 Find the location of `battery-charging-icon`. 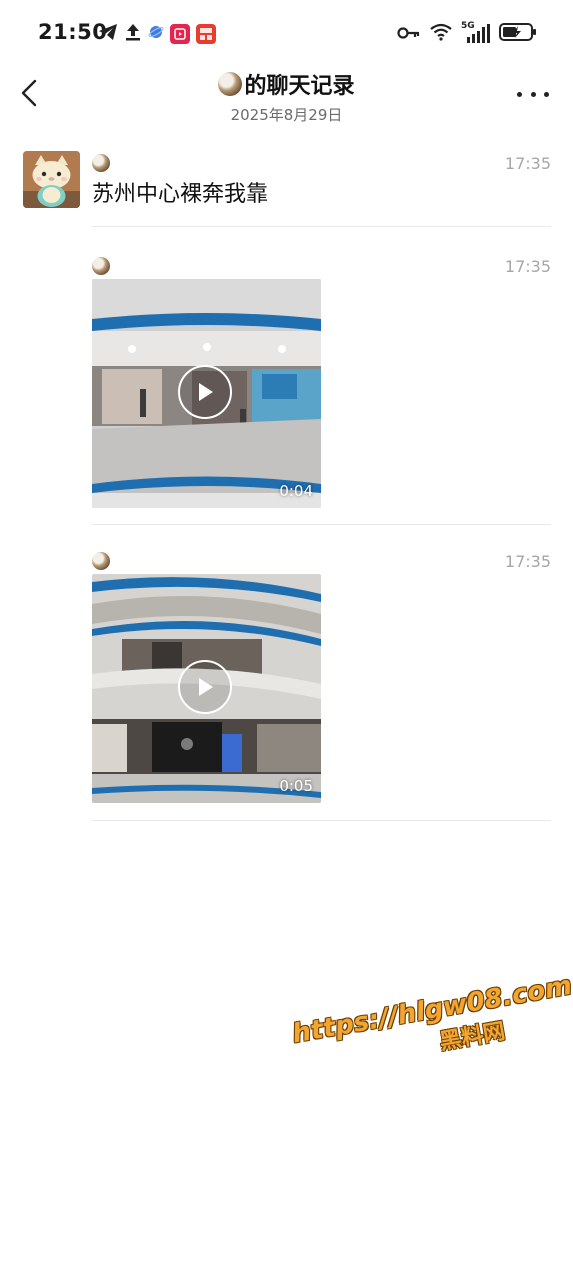

battery-charging-icon is located at coordinates (518, 34).